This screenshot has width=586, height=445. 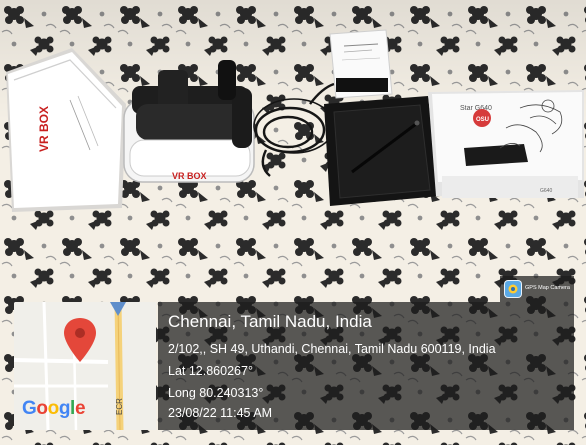 What do you see at coordinates (119, 406) in the screenshot?
I see `map-road-label: ECR` at bounding box center [119, 406].